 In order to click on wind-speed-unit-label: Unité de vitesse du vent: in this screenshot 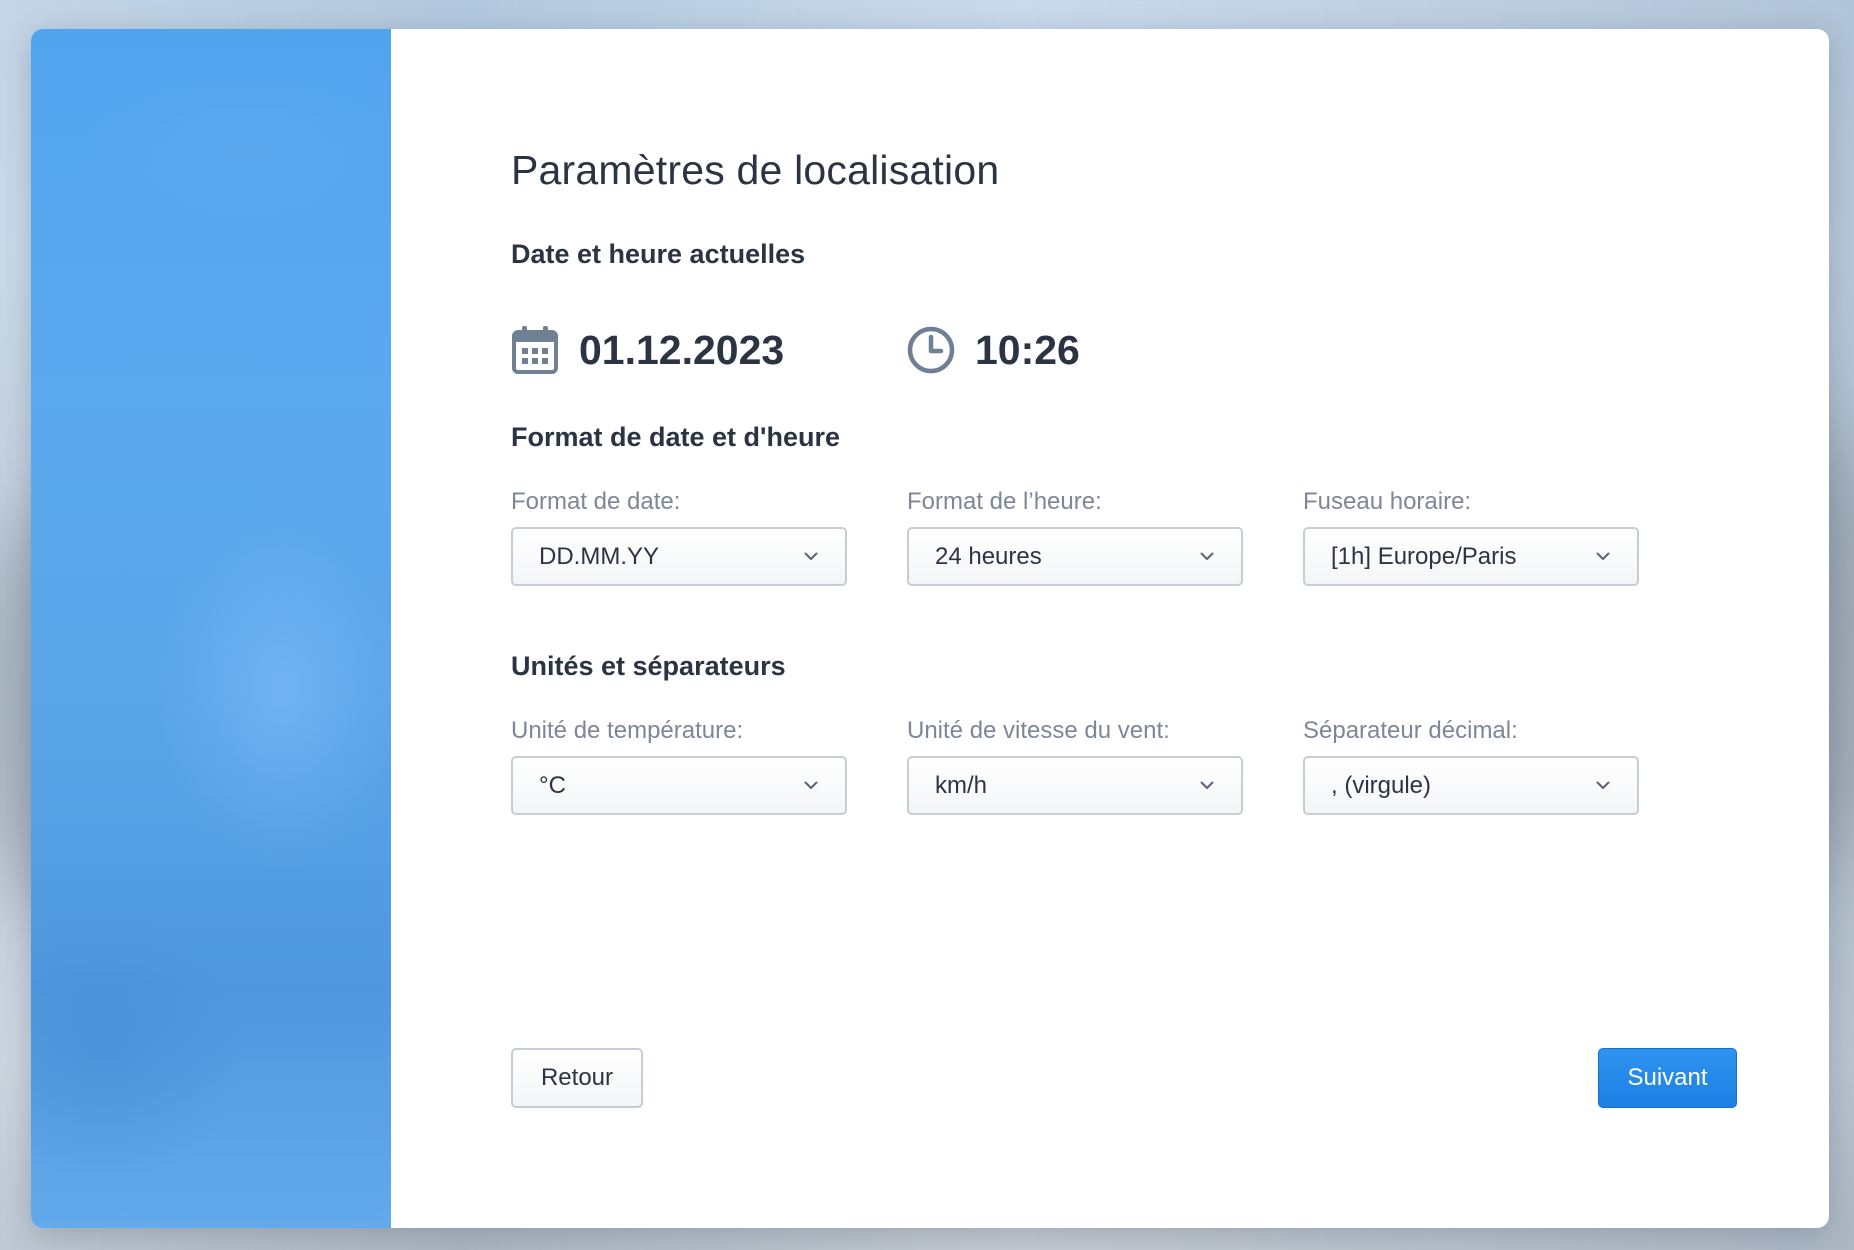, I will do `click(1038, 730)`.